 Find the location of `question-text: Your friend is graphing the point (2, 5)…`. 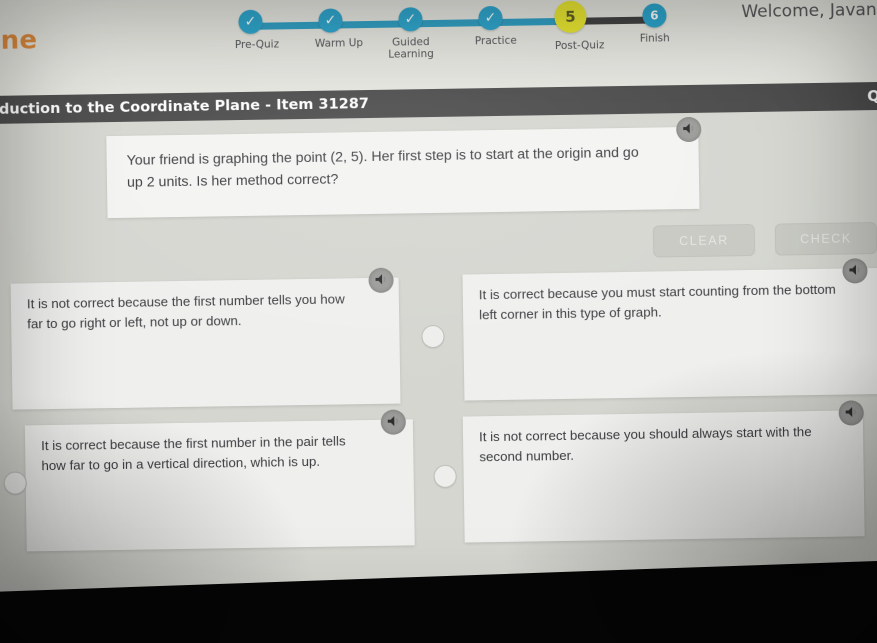

question-text: Your friend is graphing the point (2, 5)… is located at coordinates (382, 167).